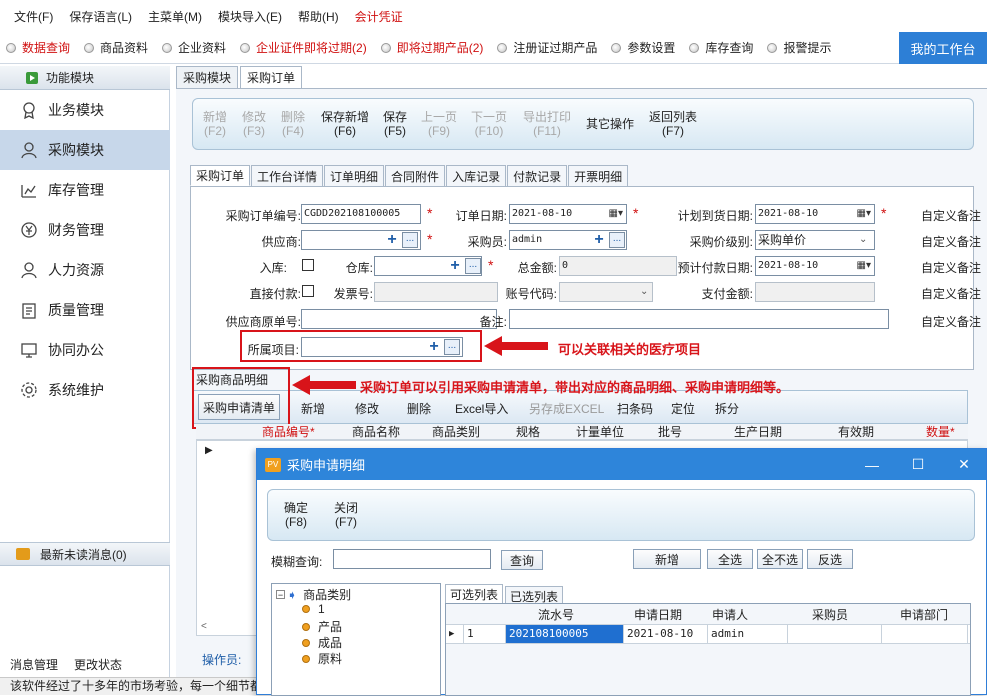 Image resolution: width=987 pixels, height=696 pixels. What do you see at coordinates (287, 175) in the screenshot?
I see `tab-workbench-detail: 工作台详情` at bounding box center [287, 175].